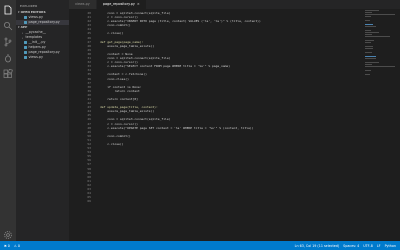 The height and width of the screenshot is (250, 400). What do you see at coordinates (121, 4) in the screenshot?
I see `tab-page-repository: page_repository.py ×` at bounding box center [121, 4].